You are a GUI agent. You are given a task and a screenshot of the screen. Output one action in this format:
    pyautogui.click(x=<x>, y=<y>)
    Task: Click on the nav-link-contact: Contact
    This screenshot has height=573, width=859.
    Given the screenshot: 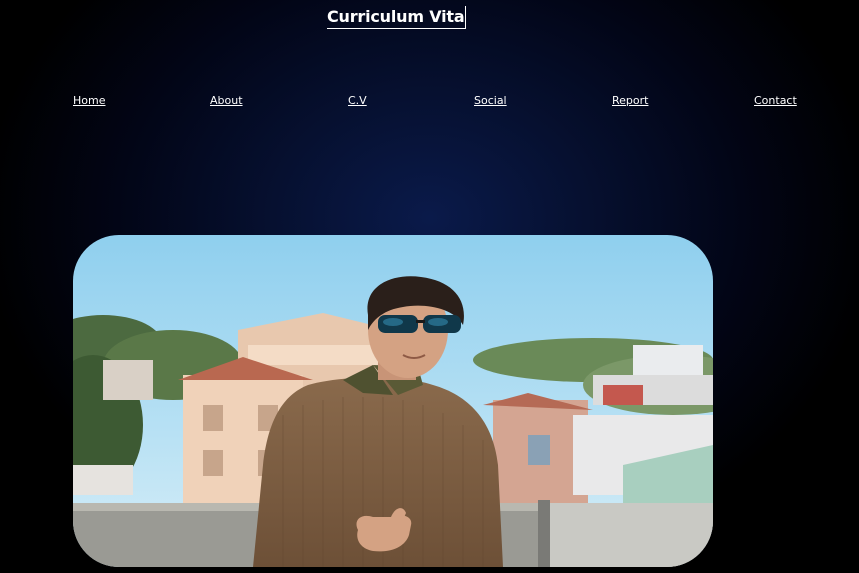 What is the action you would take?
    pyautogui.click(x=775, y=100)
    